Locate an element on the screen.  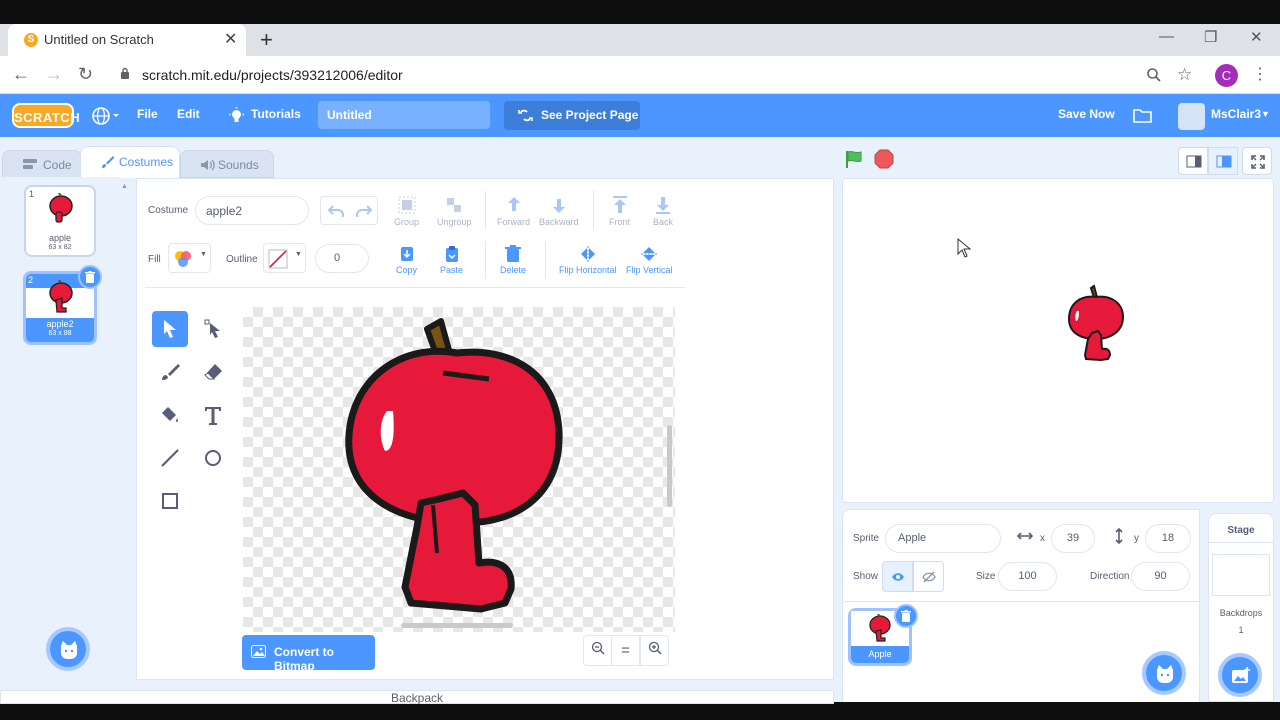
zoom-out-button is located at coordinates (597, 650).